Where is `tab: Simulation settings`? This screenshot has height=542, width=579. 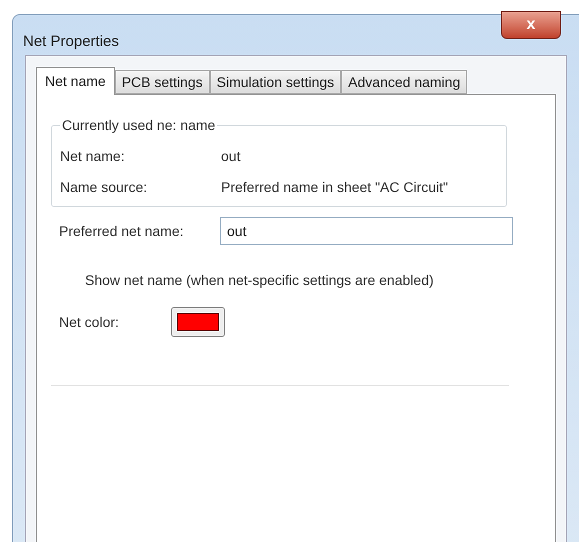 tab: Simulation settings is located at coordinates (276, 82).